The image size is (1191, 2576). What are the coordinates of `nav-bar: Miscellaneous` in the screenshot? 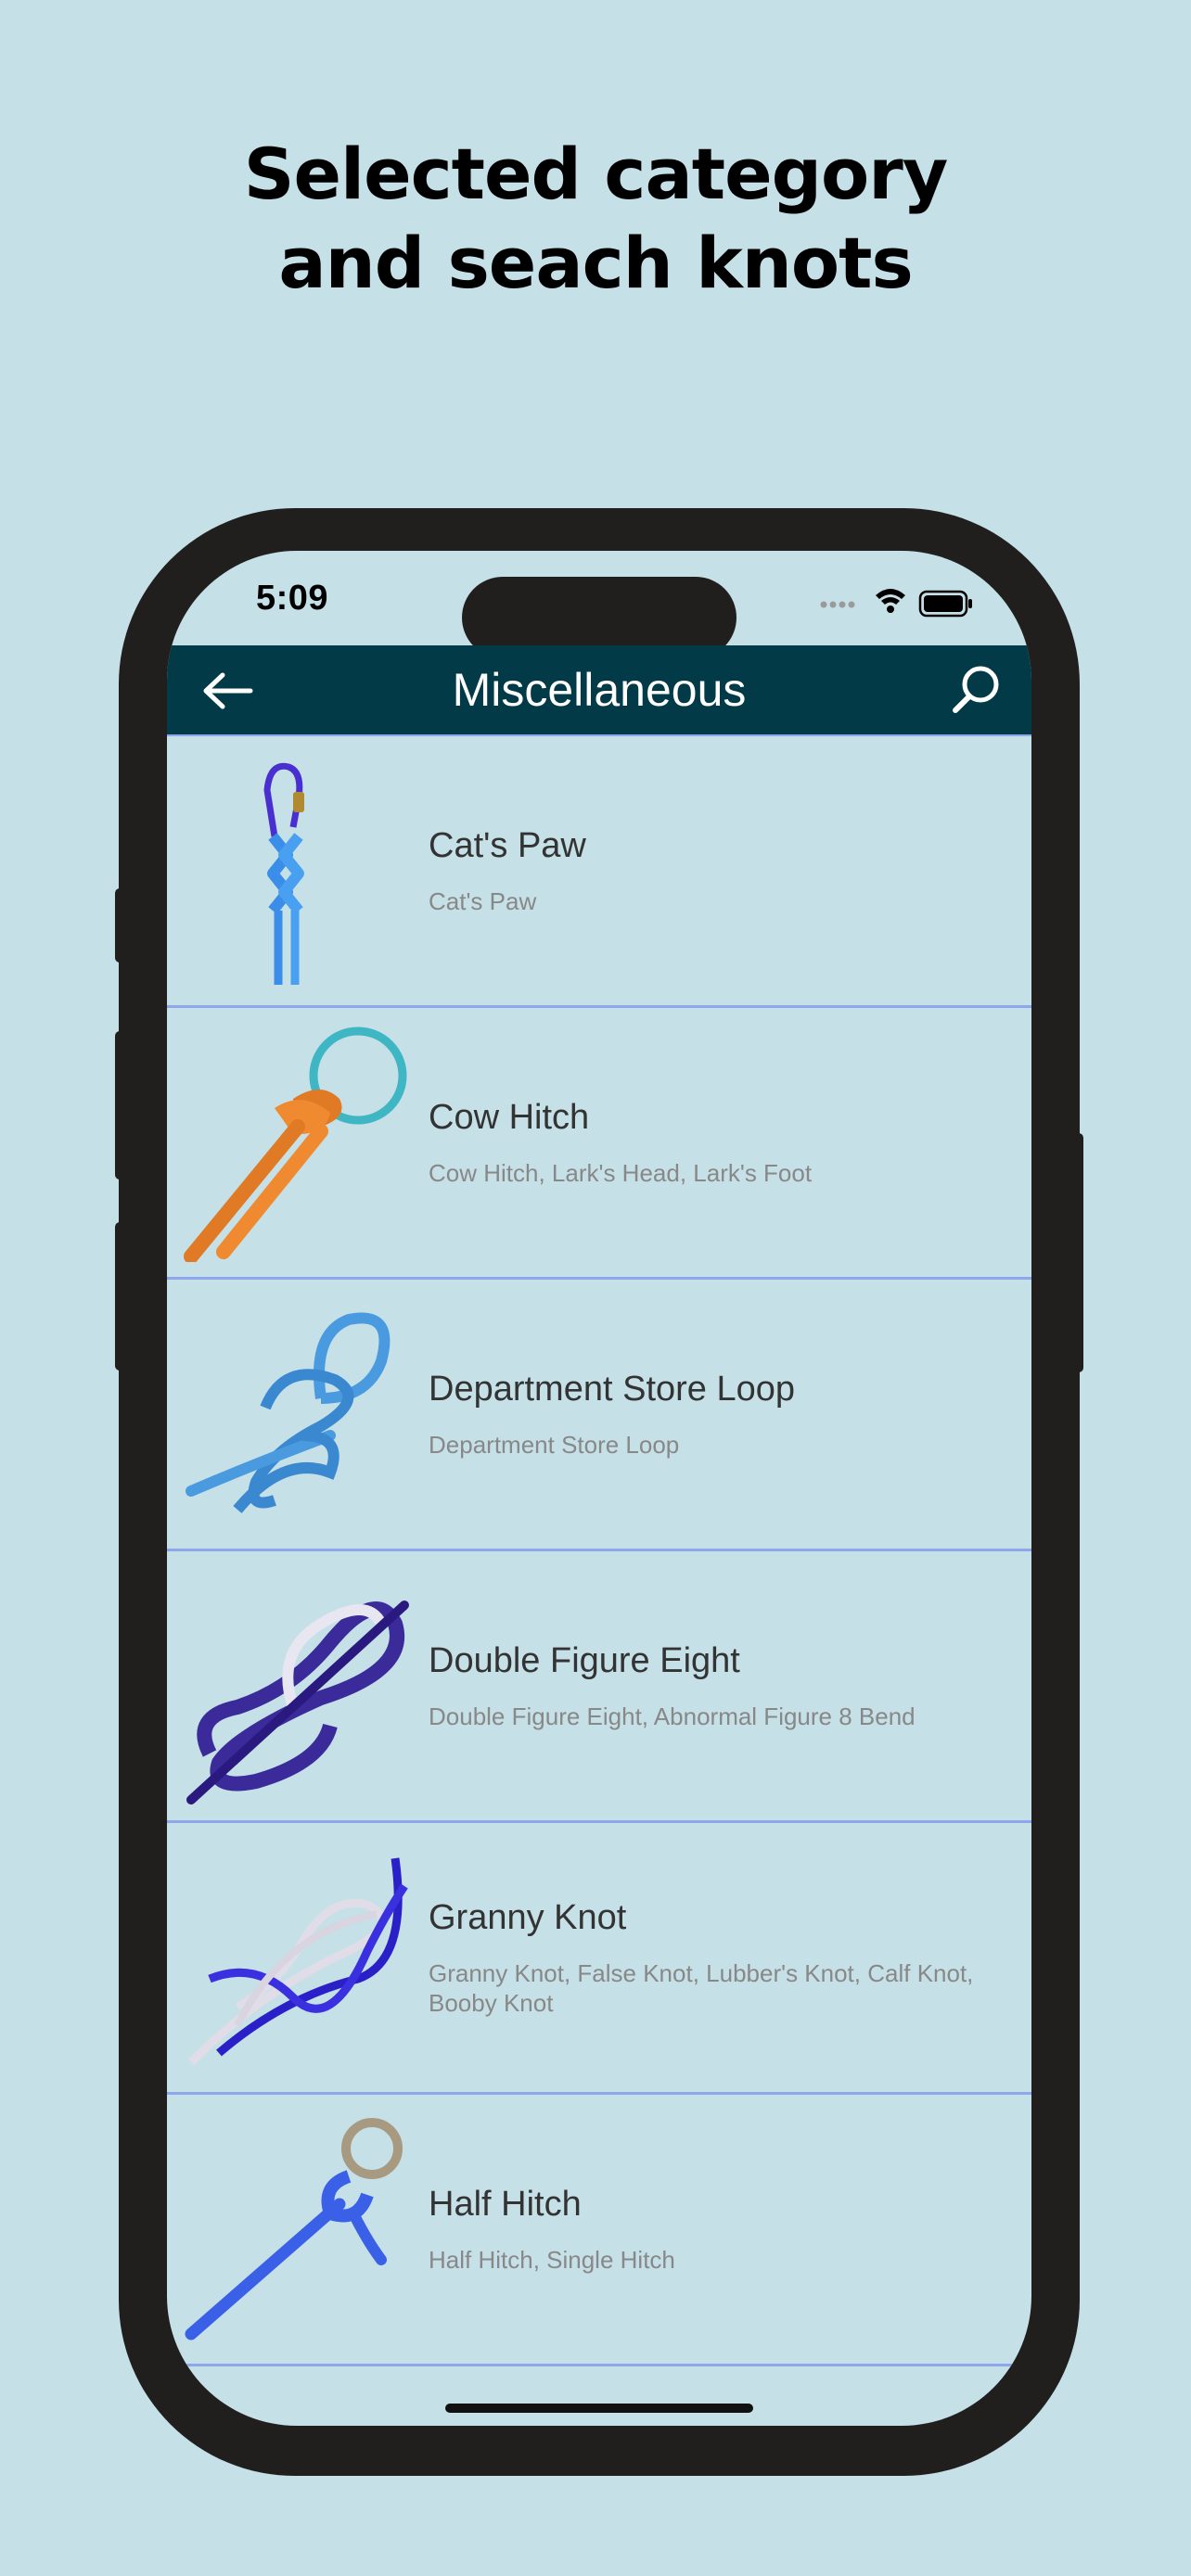 It's located at (599, 689).